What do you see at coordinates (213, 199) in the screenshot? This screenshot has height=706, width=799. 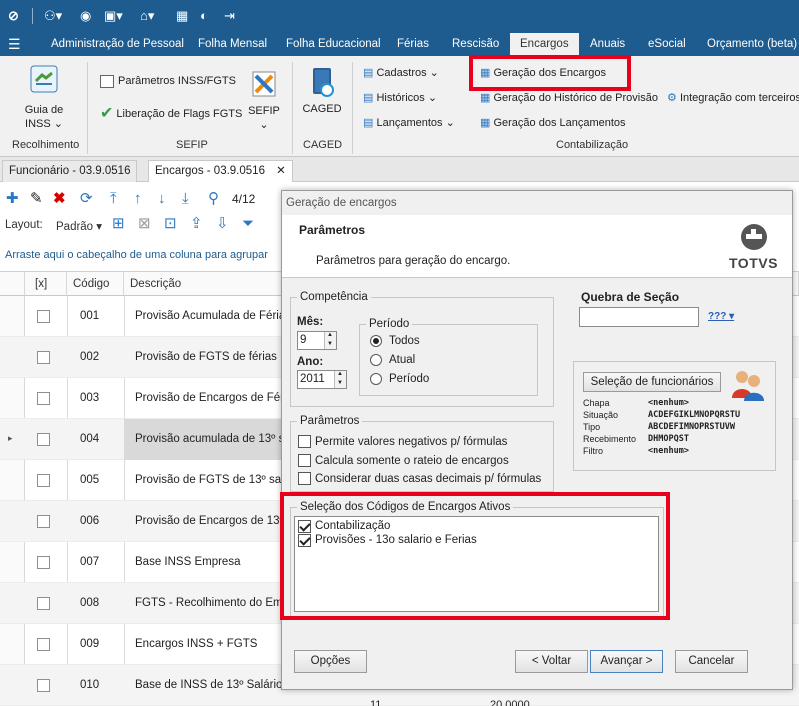 I see `search-icon: ⚲` at bounding box center [213, 199].